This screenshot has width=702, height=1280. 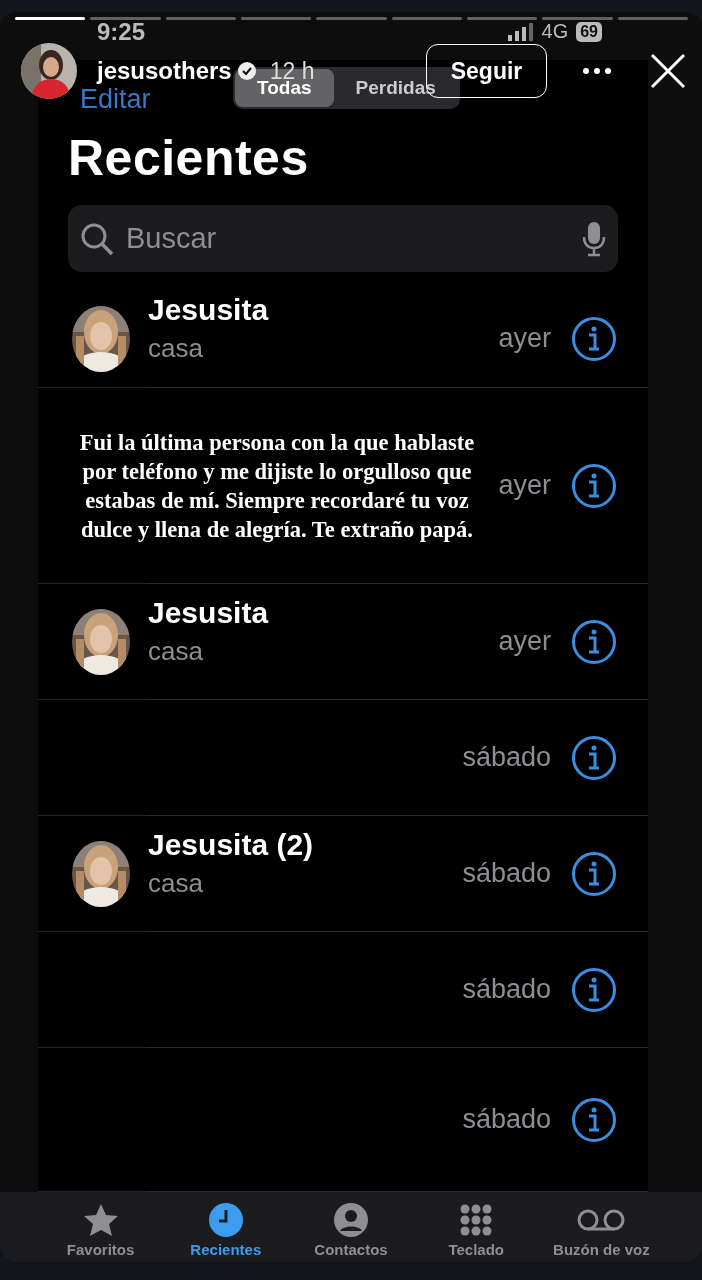 What do you see at coordinates (668, 71) in the screenshot?
I see `close-icon` at bounding box center [668, 71].